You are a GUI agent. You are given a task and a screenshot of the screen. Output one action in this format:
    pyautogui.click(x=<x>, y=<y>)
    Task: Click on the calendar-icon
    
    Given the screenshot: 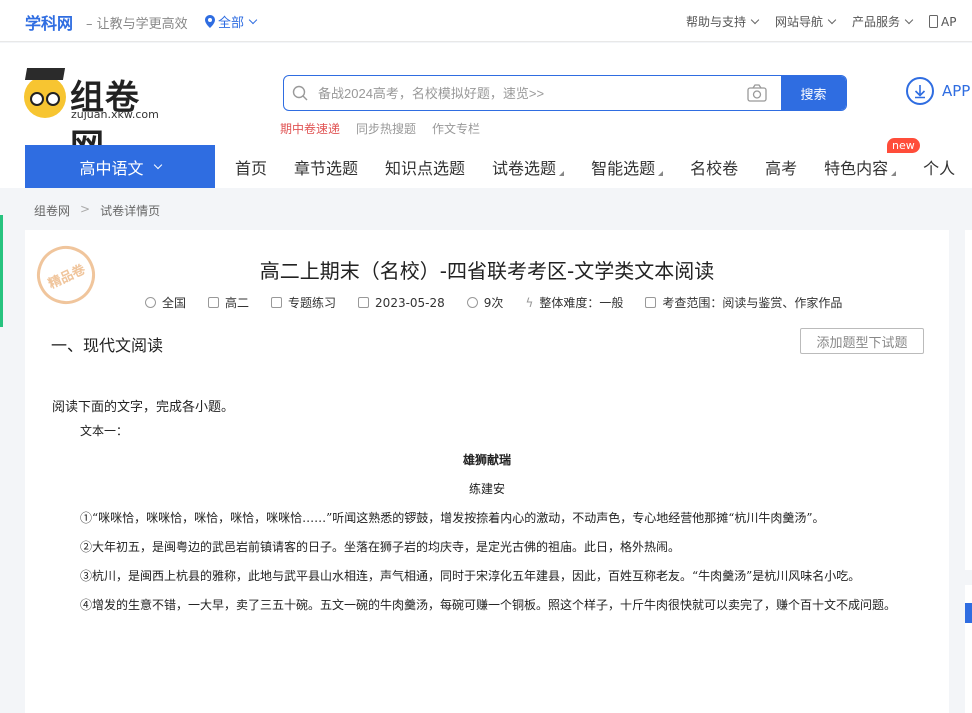 What is the action you would take?
    pyautogui.click(x=364, y=302)
    